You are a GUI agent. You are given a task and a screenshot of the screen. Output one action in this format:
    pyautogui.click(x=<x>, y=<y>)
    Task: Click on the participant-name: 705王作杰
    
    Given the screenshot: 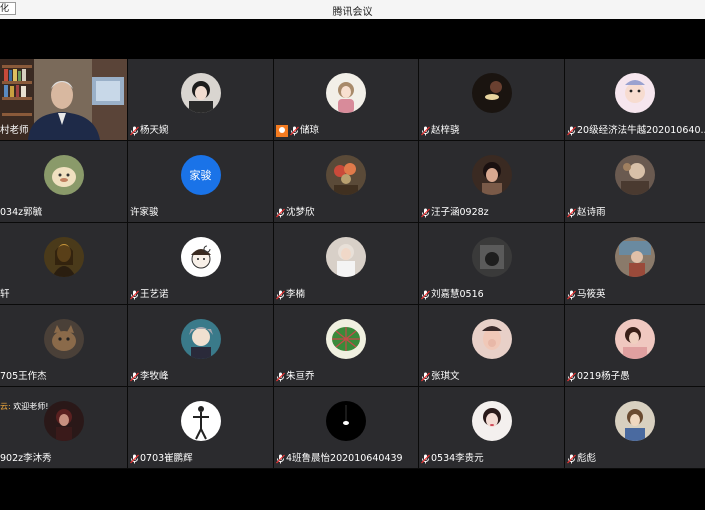 What is the action you would take?
    pyautogui.click(x=23, y=376)
    